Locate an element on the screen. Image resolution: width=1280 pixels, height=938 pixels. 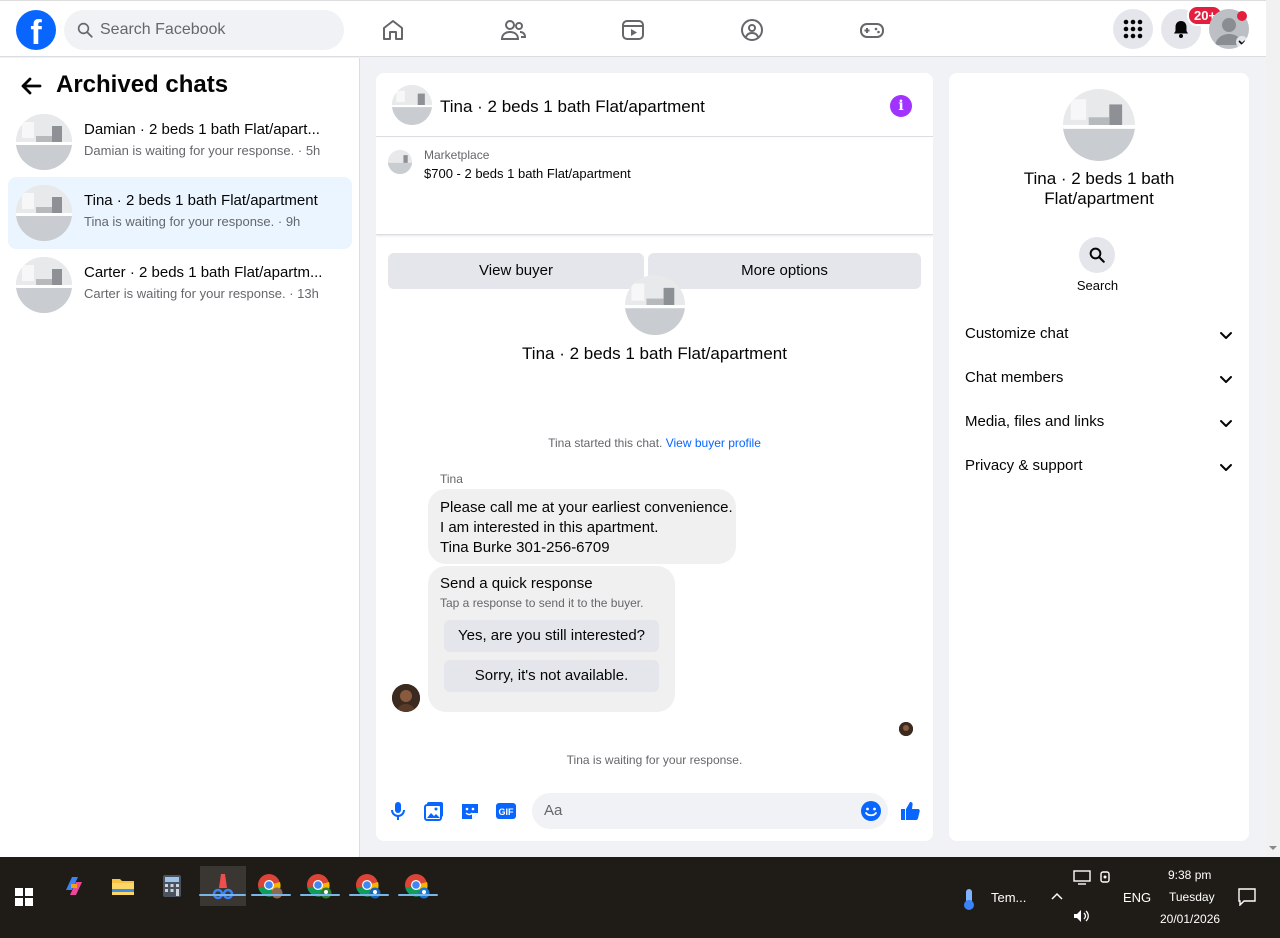
quick-response-title: Send a quick response is located at coordinates (516, 583).